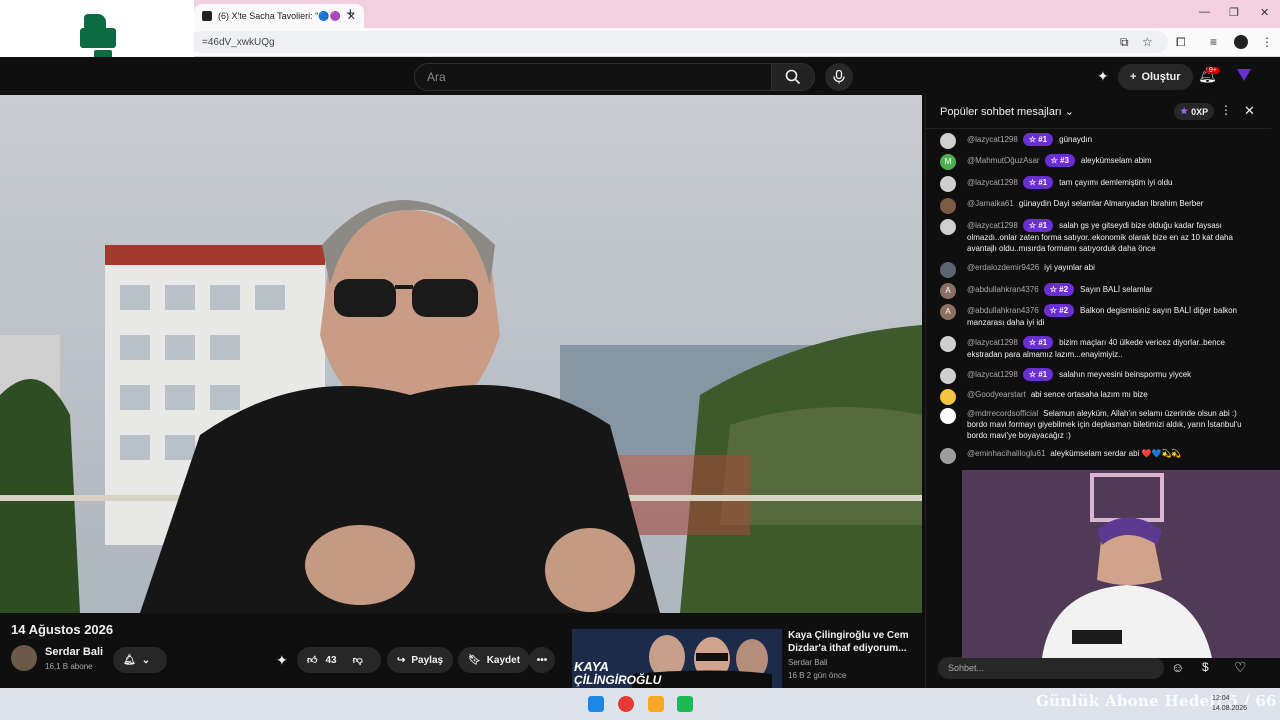 The image size is (1280, 720). I want to click on browser-tab: (6) X'te Sacha Tavolieri: "🔵🟣 ✕, so click(279, 16).